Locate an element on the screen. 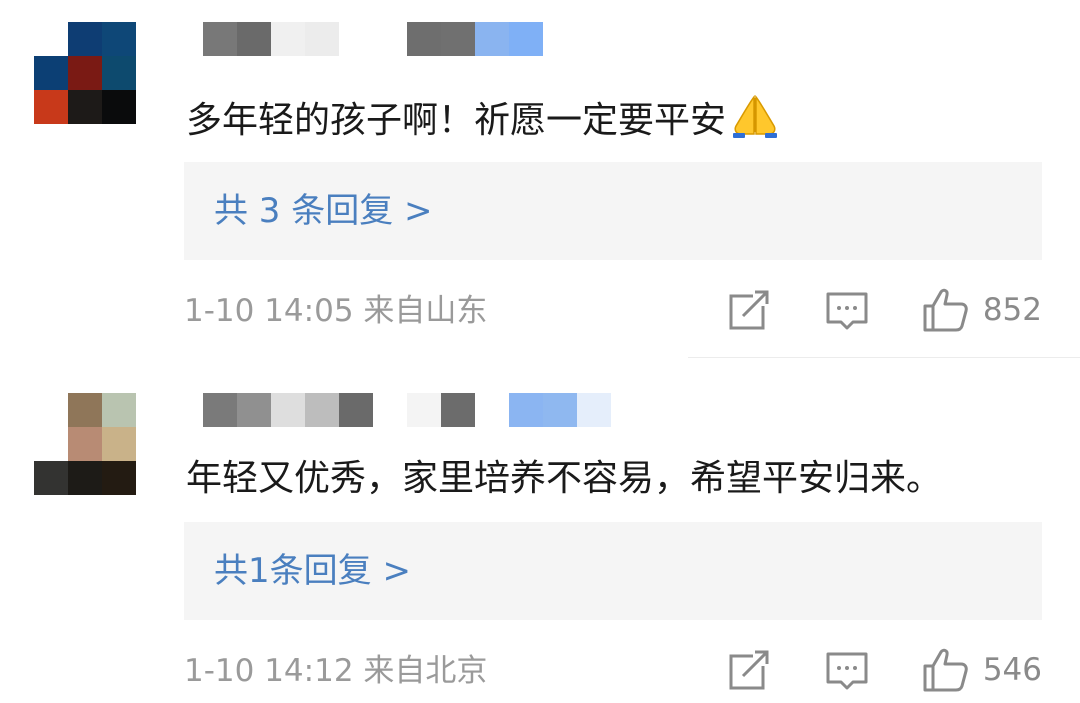 The width and height of the screenshot is (1080, 703). comment-text-content: 多年轻的孩子啊！祈愿一定要平安 is located at coordinates (456, 120).